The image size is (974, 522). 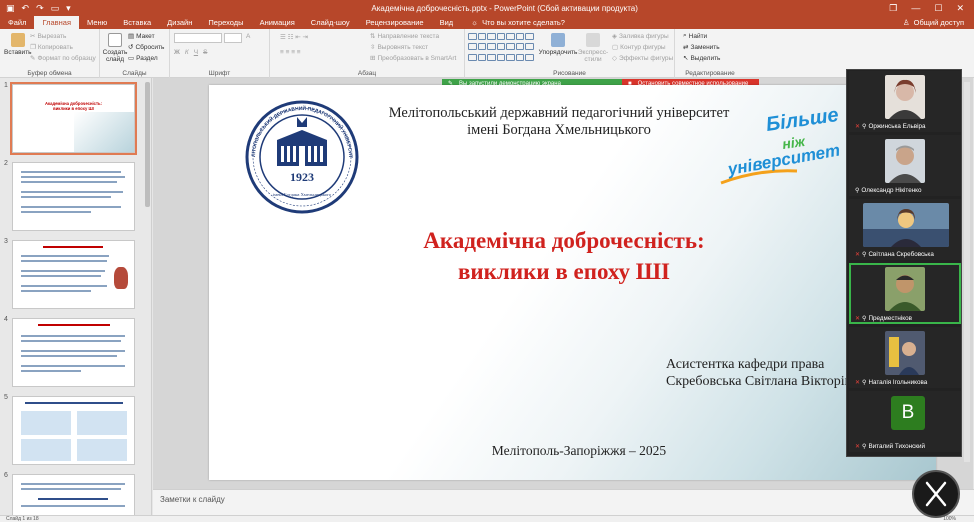 What do you see at coordinates (290, 52) in the screenshot?
I see `align-buttons: ≡ ≡ ≡ ≡` at bounding box center [290, 52].